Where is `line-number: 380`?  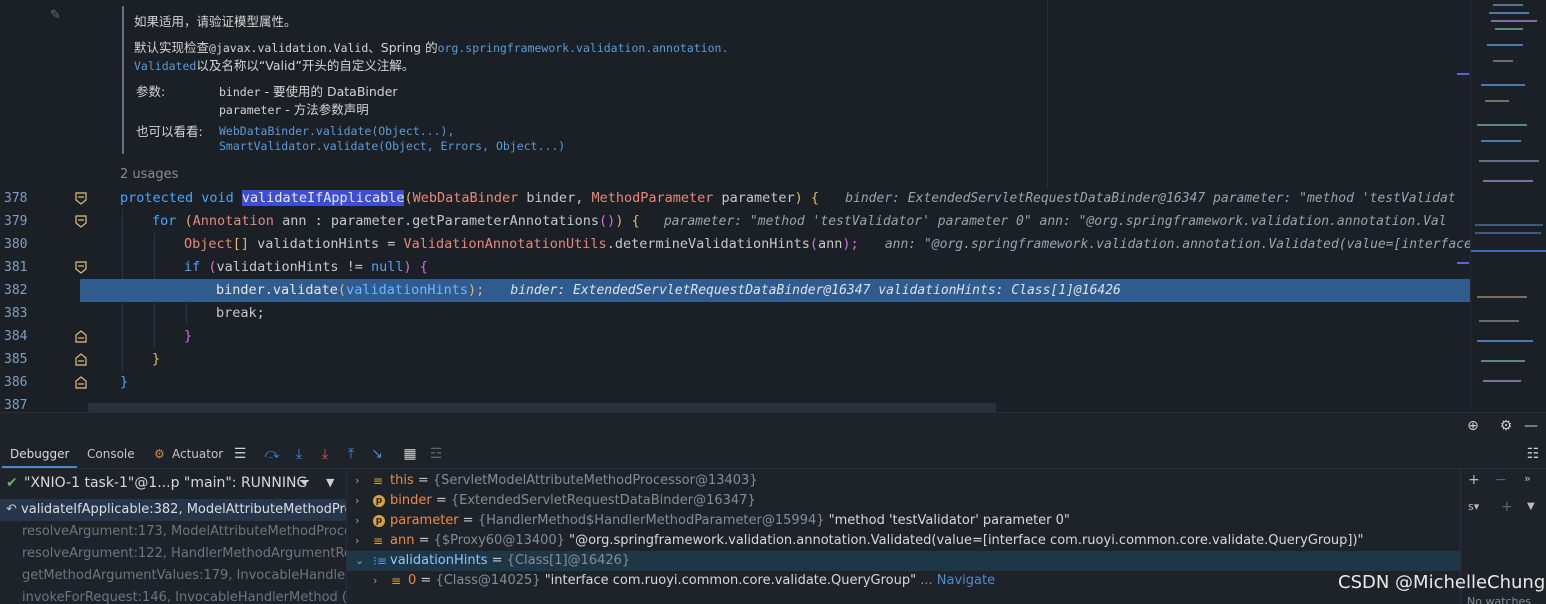 line-number: 380 is located at coordinates (29, 244).